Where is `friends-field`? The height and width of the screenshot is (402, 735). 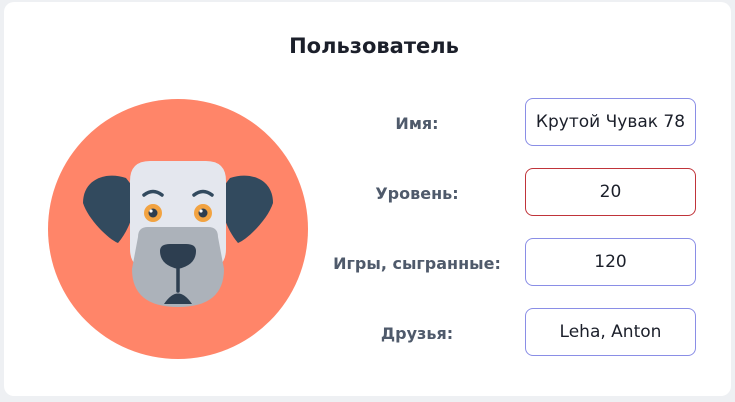 friends-field is located at coordinates (610, 332).